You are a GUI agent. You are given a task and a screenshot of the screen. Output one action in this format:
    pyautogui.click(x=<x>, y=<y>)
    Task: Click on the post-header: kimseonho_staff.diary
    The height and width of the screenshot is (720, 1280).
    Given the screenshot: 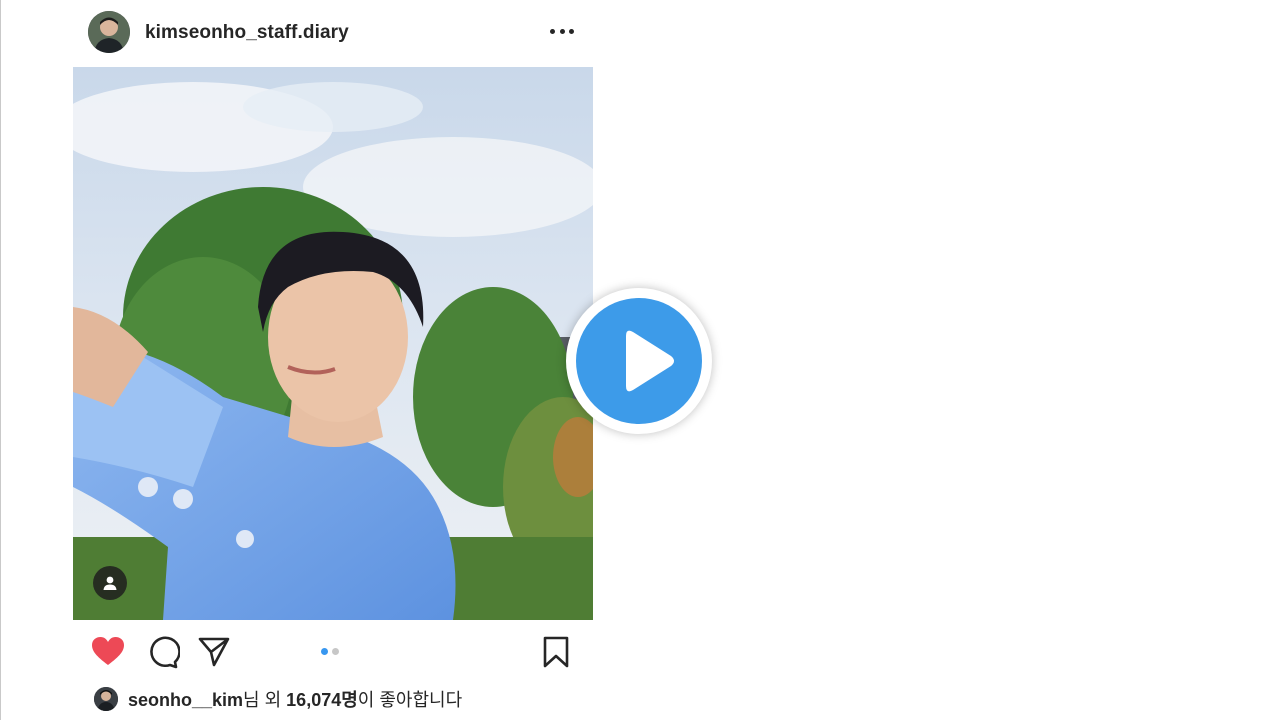 What is the action you would take?
    pyautogui.click(x=338, y=32)
    